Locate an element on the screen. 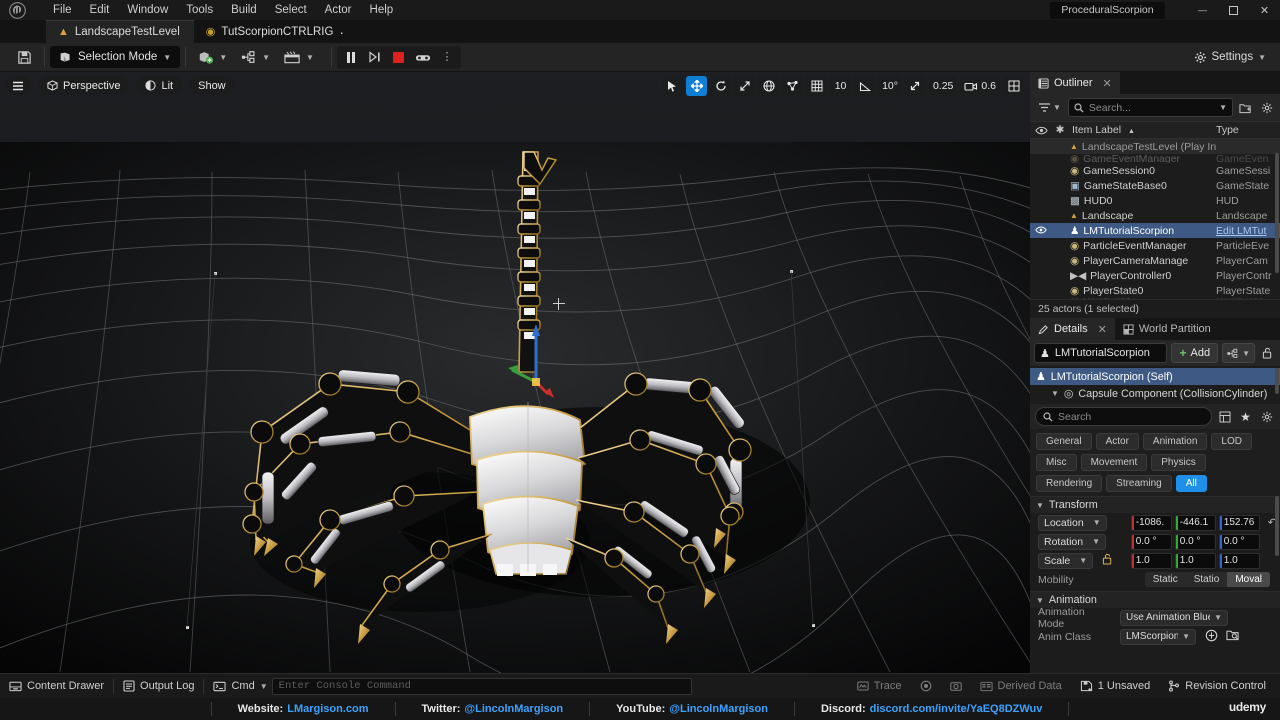 The height and width of the screenshot is (720, 1280). menu-actor: Actor is located at coordinates (338, 10).